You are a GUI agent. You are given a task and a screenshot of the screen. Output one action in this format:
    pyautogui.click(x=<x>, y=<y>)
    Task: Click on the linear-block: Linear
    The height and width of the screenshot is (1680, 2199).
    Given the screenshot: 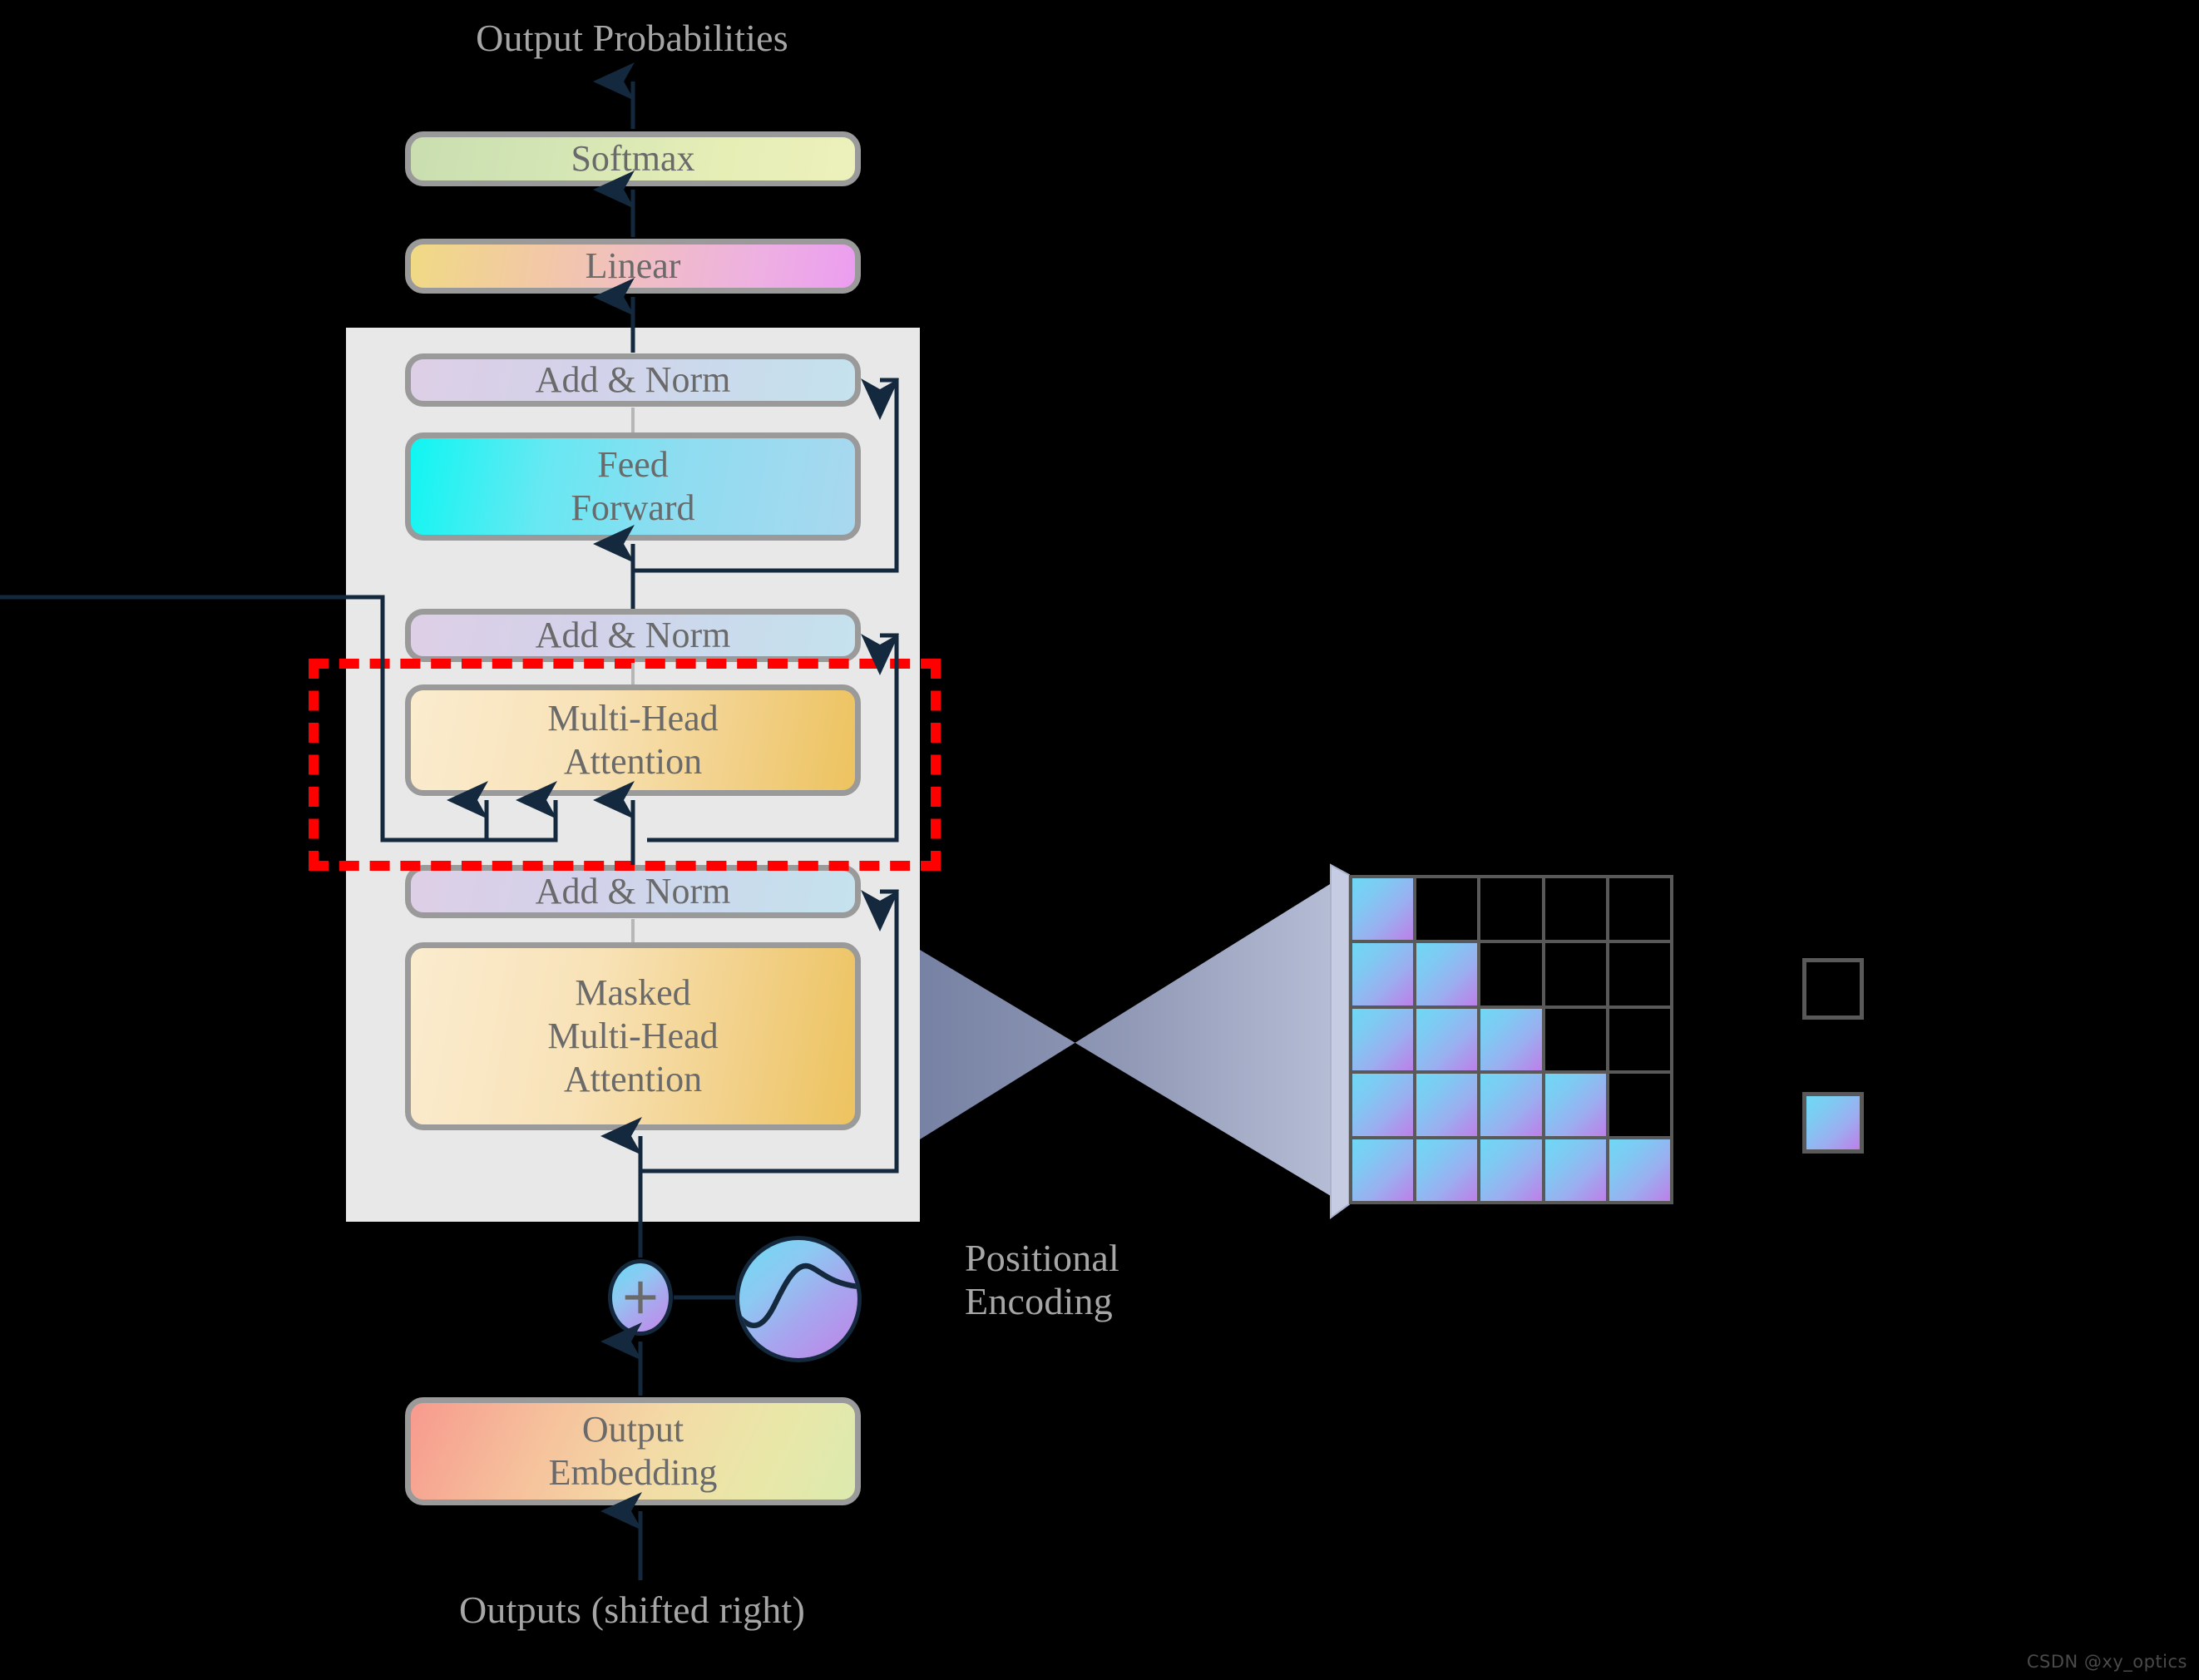 What is the action you would take?
    pyautogui.click(x=633, y=266)
    